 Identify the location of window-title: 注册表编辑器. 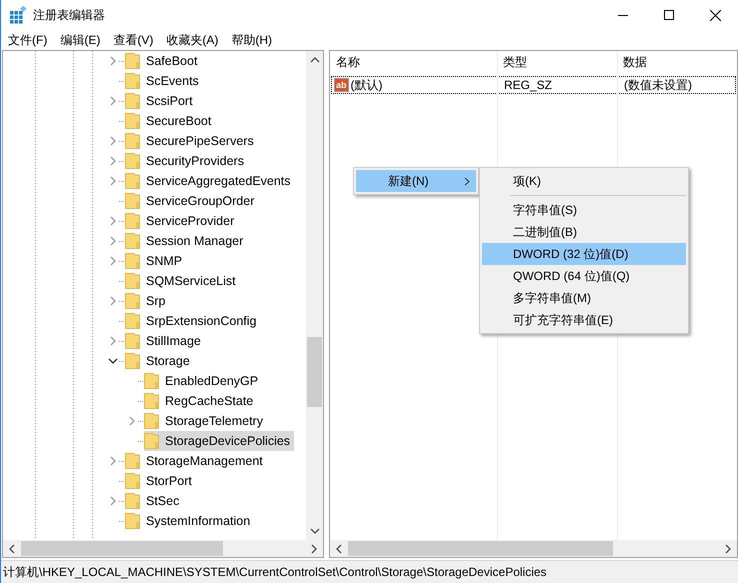
(69, 15).